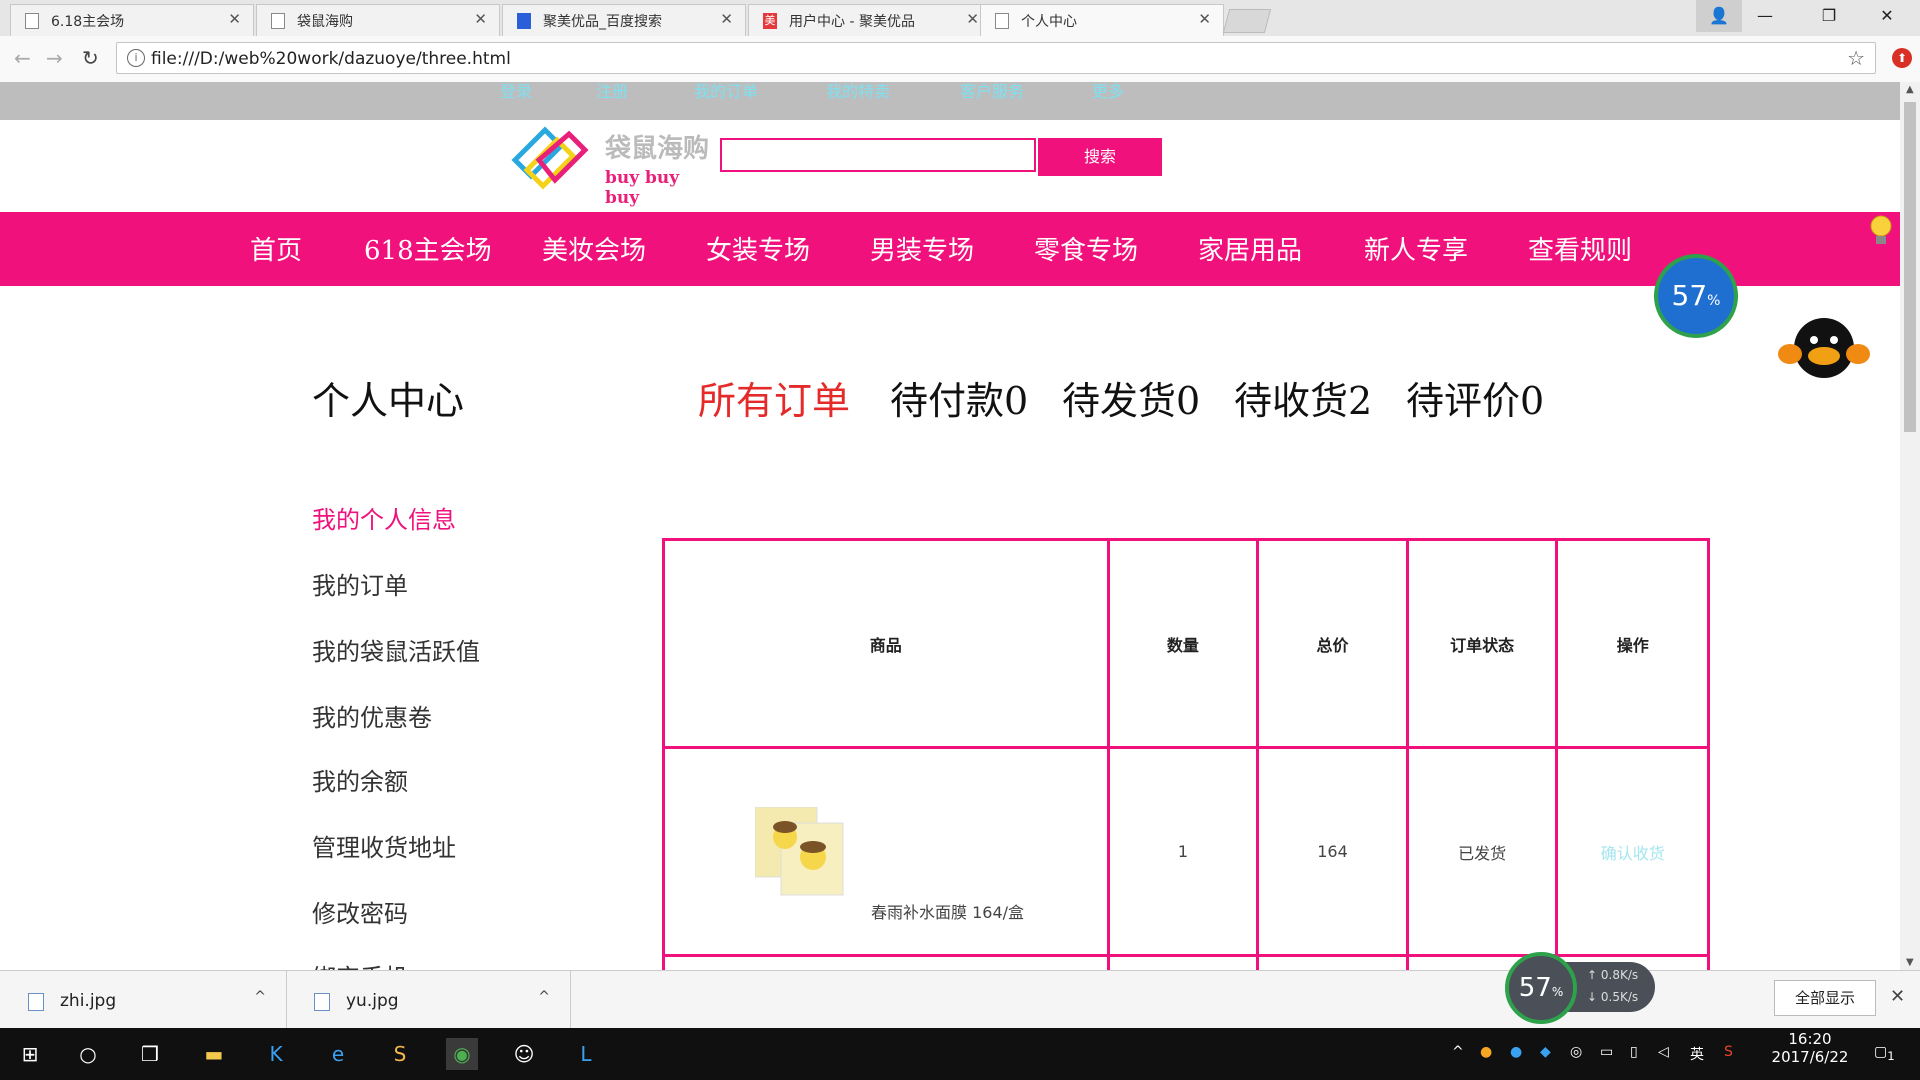  Describe the element at coordinates (384, 845) in the screenshot. I see `sidebar-item-address: 管理收货地址` at that location.